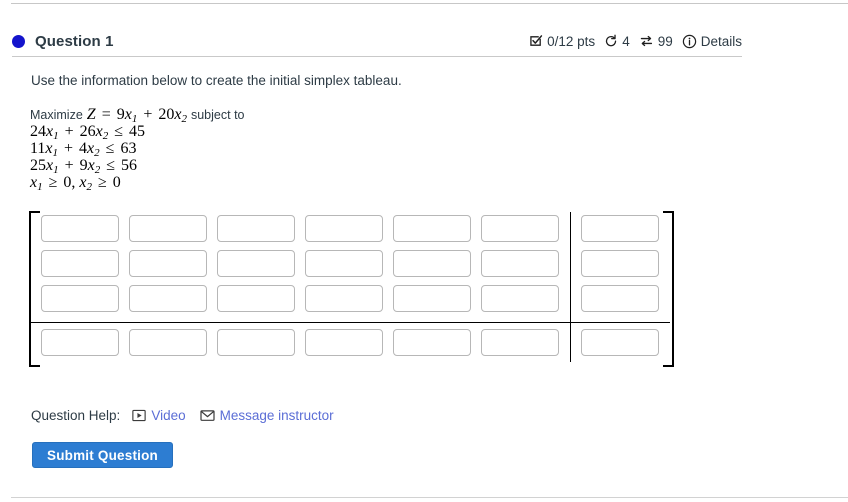 This screenshot has height=502, width=848. What do you see at coordinates (38, 165) in the screenshot?
I see `constraint-a: 25` at bounding box center [38, 165].